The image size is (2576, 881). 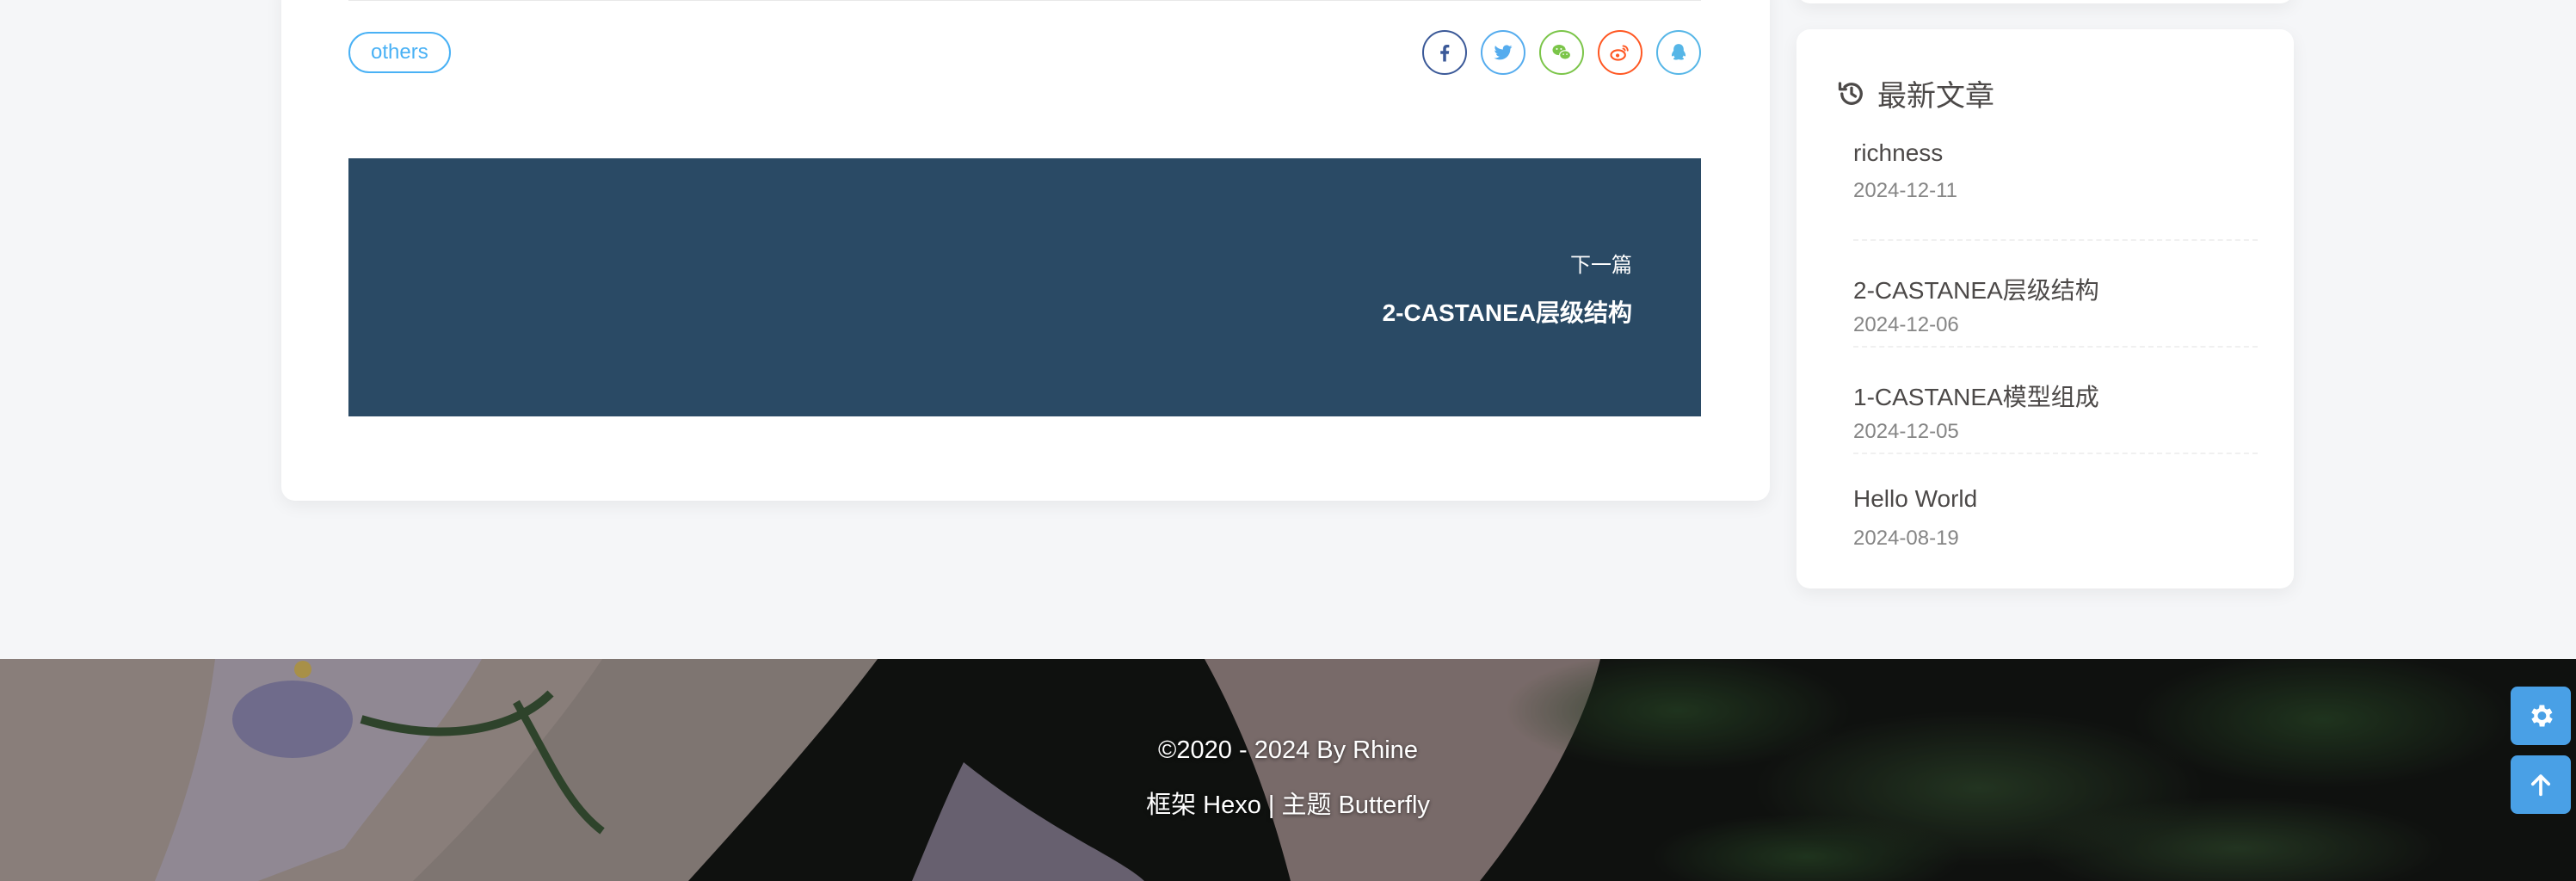 I want to click on back-to-top-button, so click(x=2541, y=784).